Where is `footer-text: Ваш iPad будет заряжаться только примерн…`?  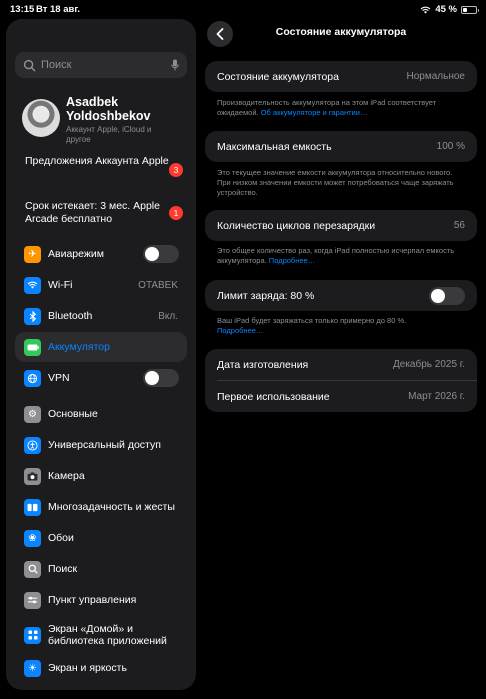 footer-text: Ваш iPad будет заряжаться только примерн… is located at coordinates (312, 320).